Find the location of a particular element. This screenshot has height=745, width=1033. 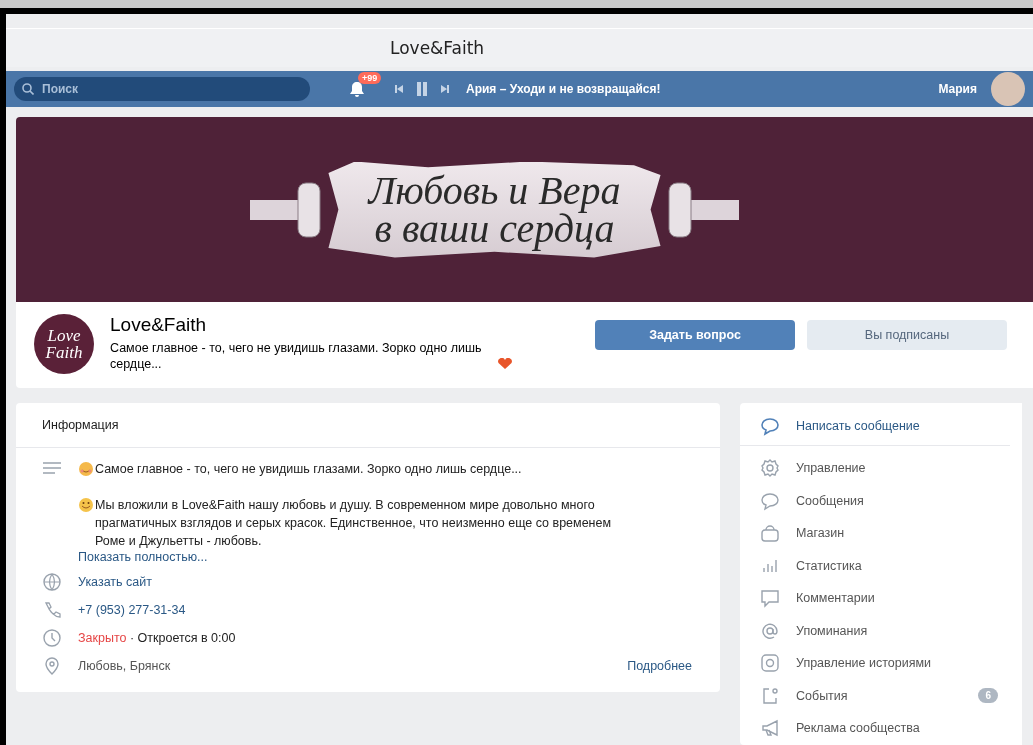

comment-icon is located at coordinates (770, 598).